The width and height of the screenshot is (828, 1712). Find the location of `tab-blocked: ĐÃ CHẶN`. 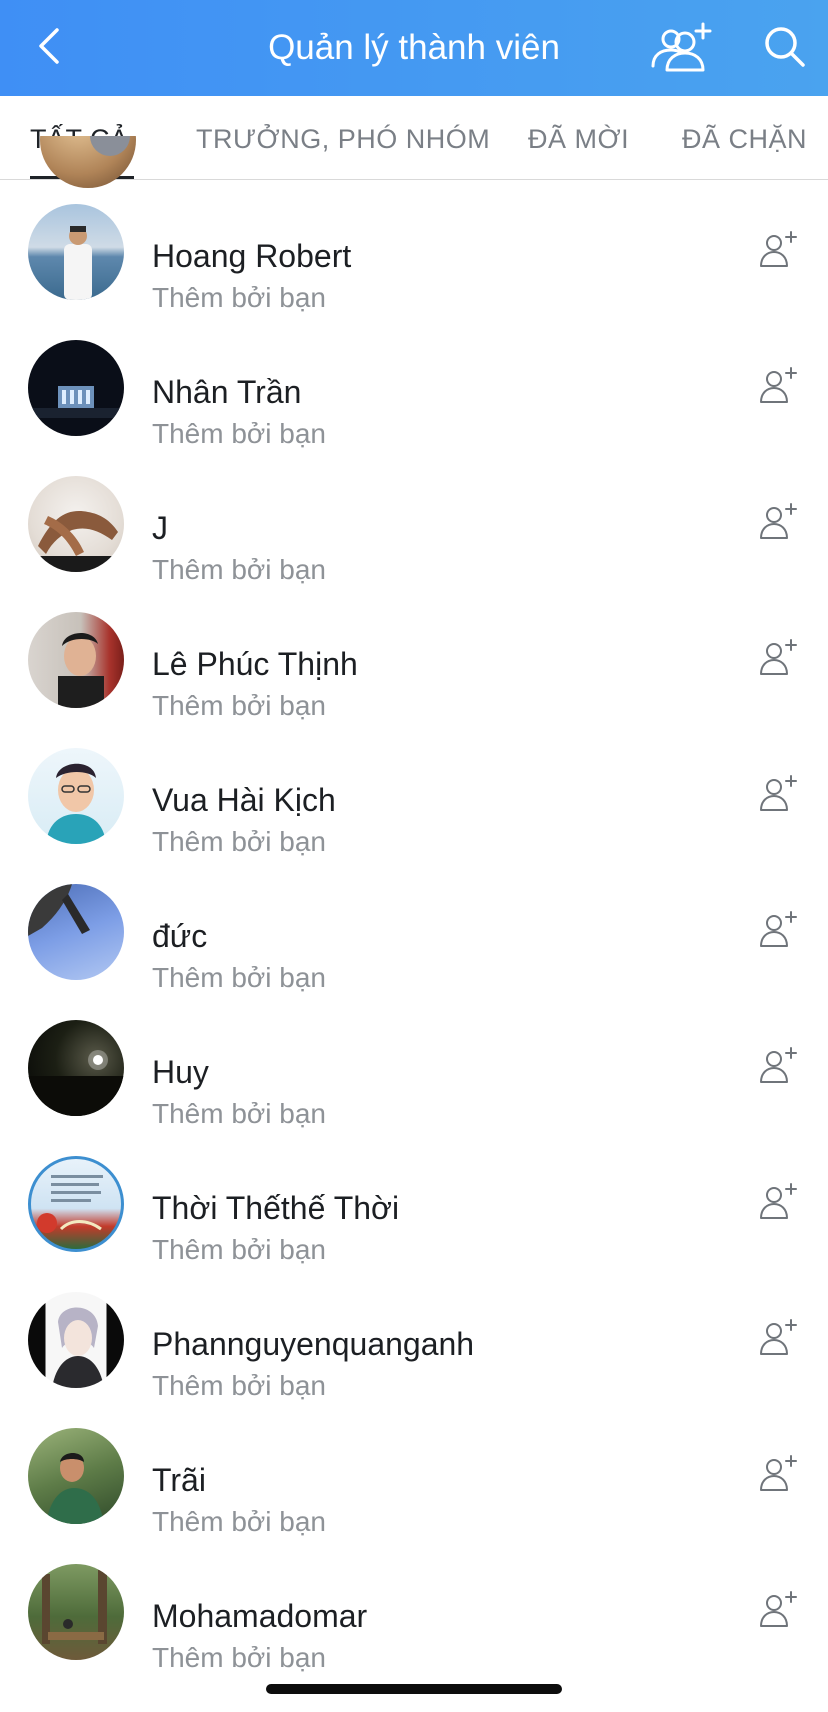

tab-blocked: ĐÃ CHẶN is located at coordinates (744, 139).